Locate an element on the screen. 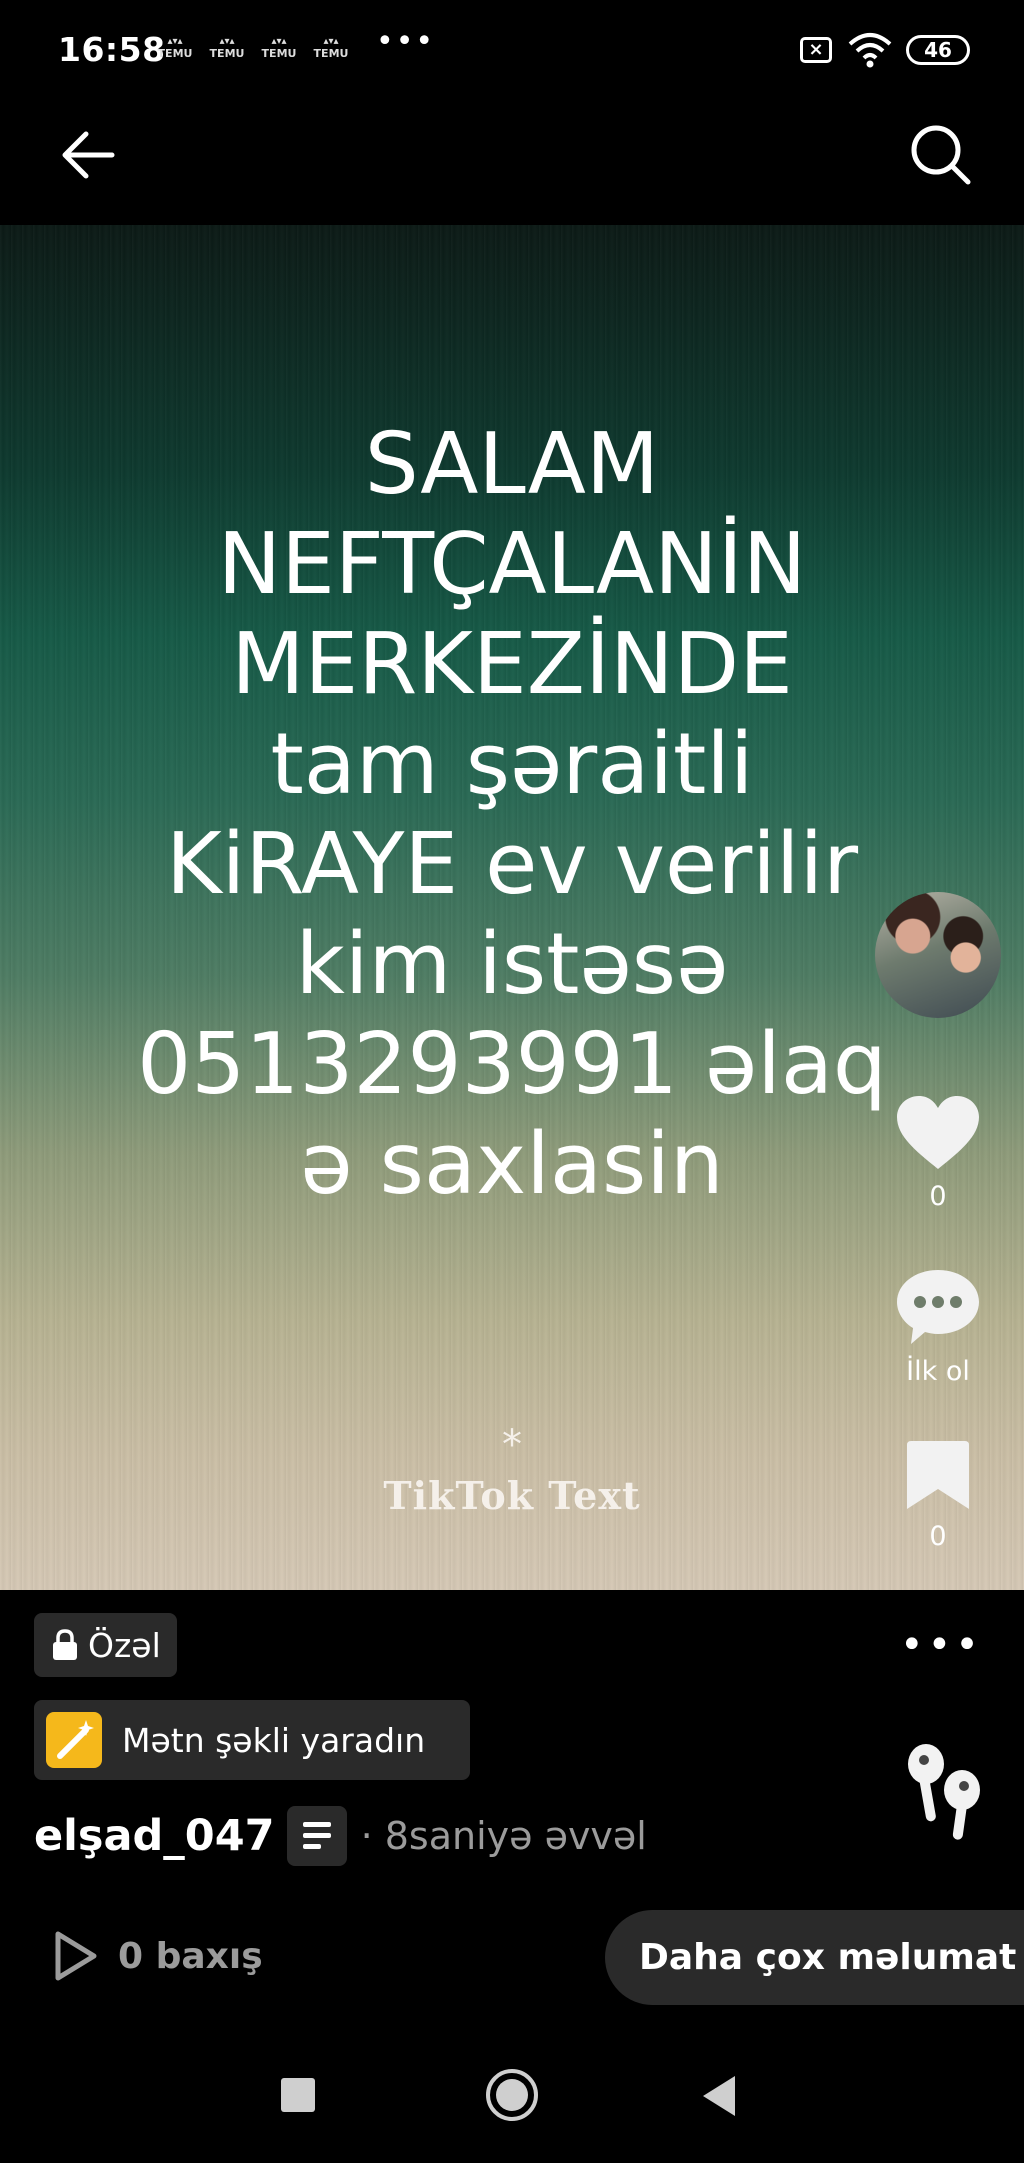 The height and width of the screenshot is (2163, 1024). heart-icon is located at coordinates (938, 1132).